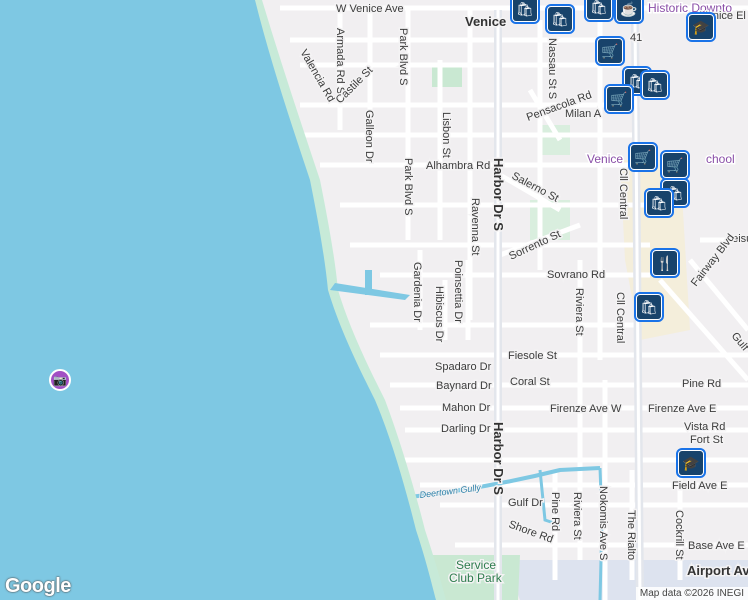 The width and height of the screenshot is (748, 600). What do you see at coordinates (605, 159) in the screenshot?
I see `venice-school-label: Venice` at bounding box center [605, 159].